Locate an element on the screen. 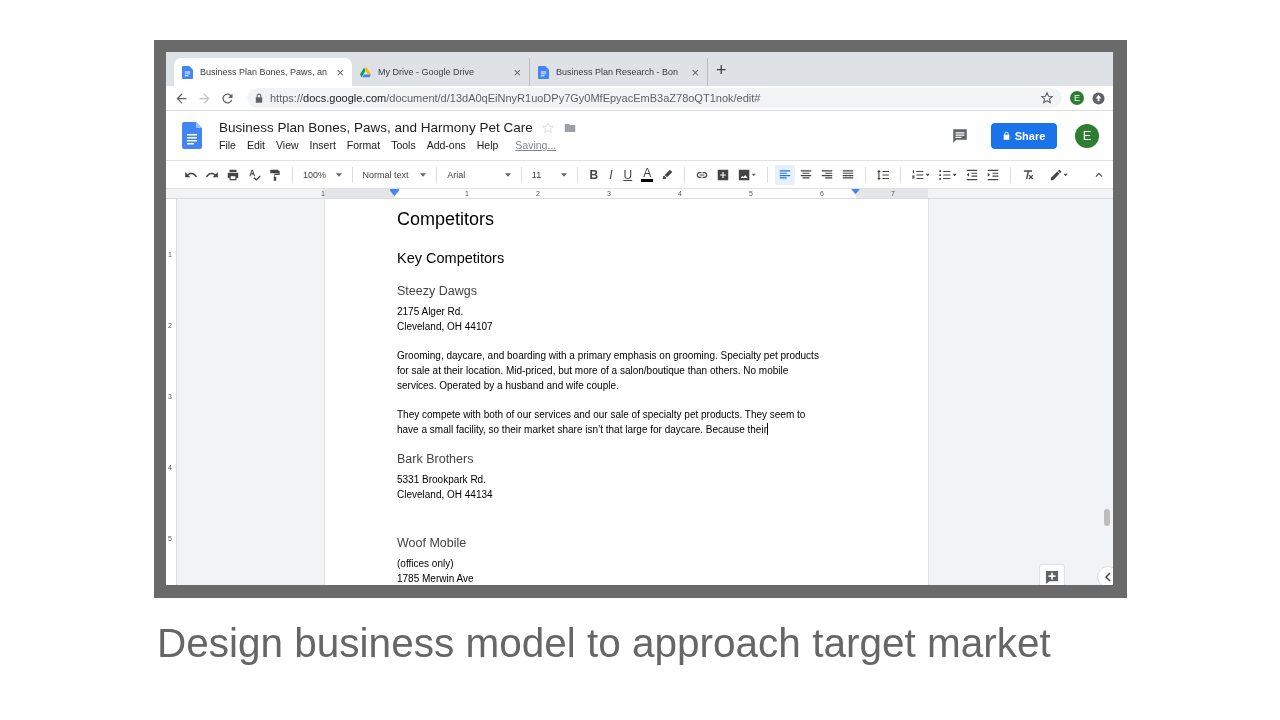 The height and width of the screenshot is (720, 1280). bookmark-star-icon is located at coordinates (1047, 98).